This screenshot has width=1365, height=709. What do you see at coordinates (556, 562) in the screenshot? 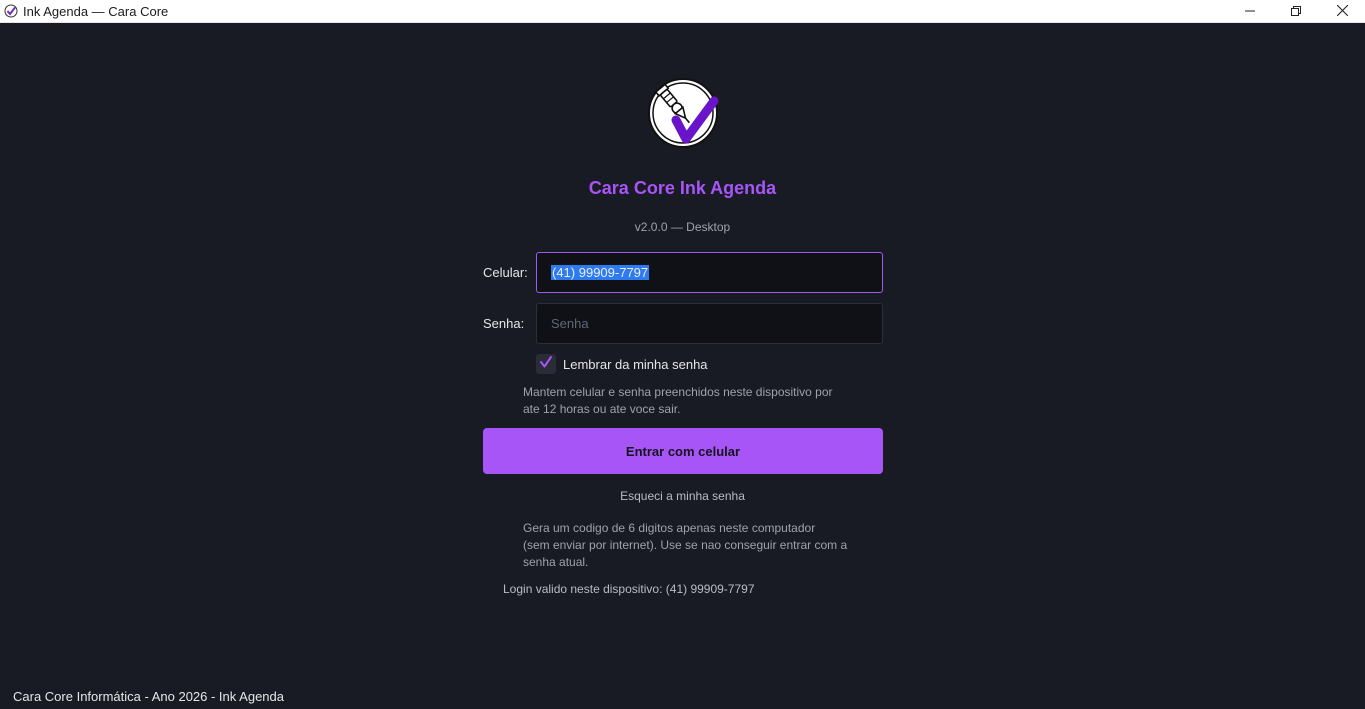
I see `forgot-help-line: senha atual.` at bounding box center [556, 562].